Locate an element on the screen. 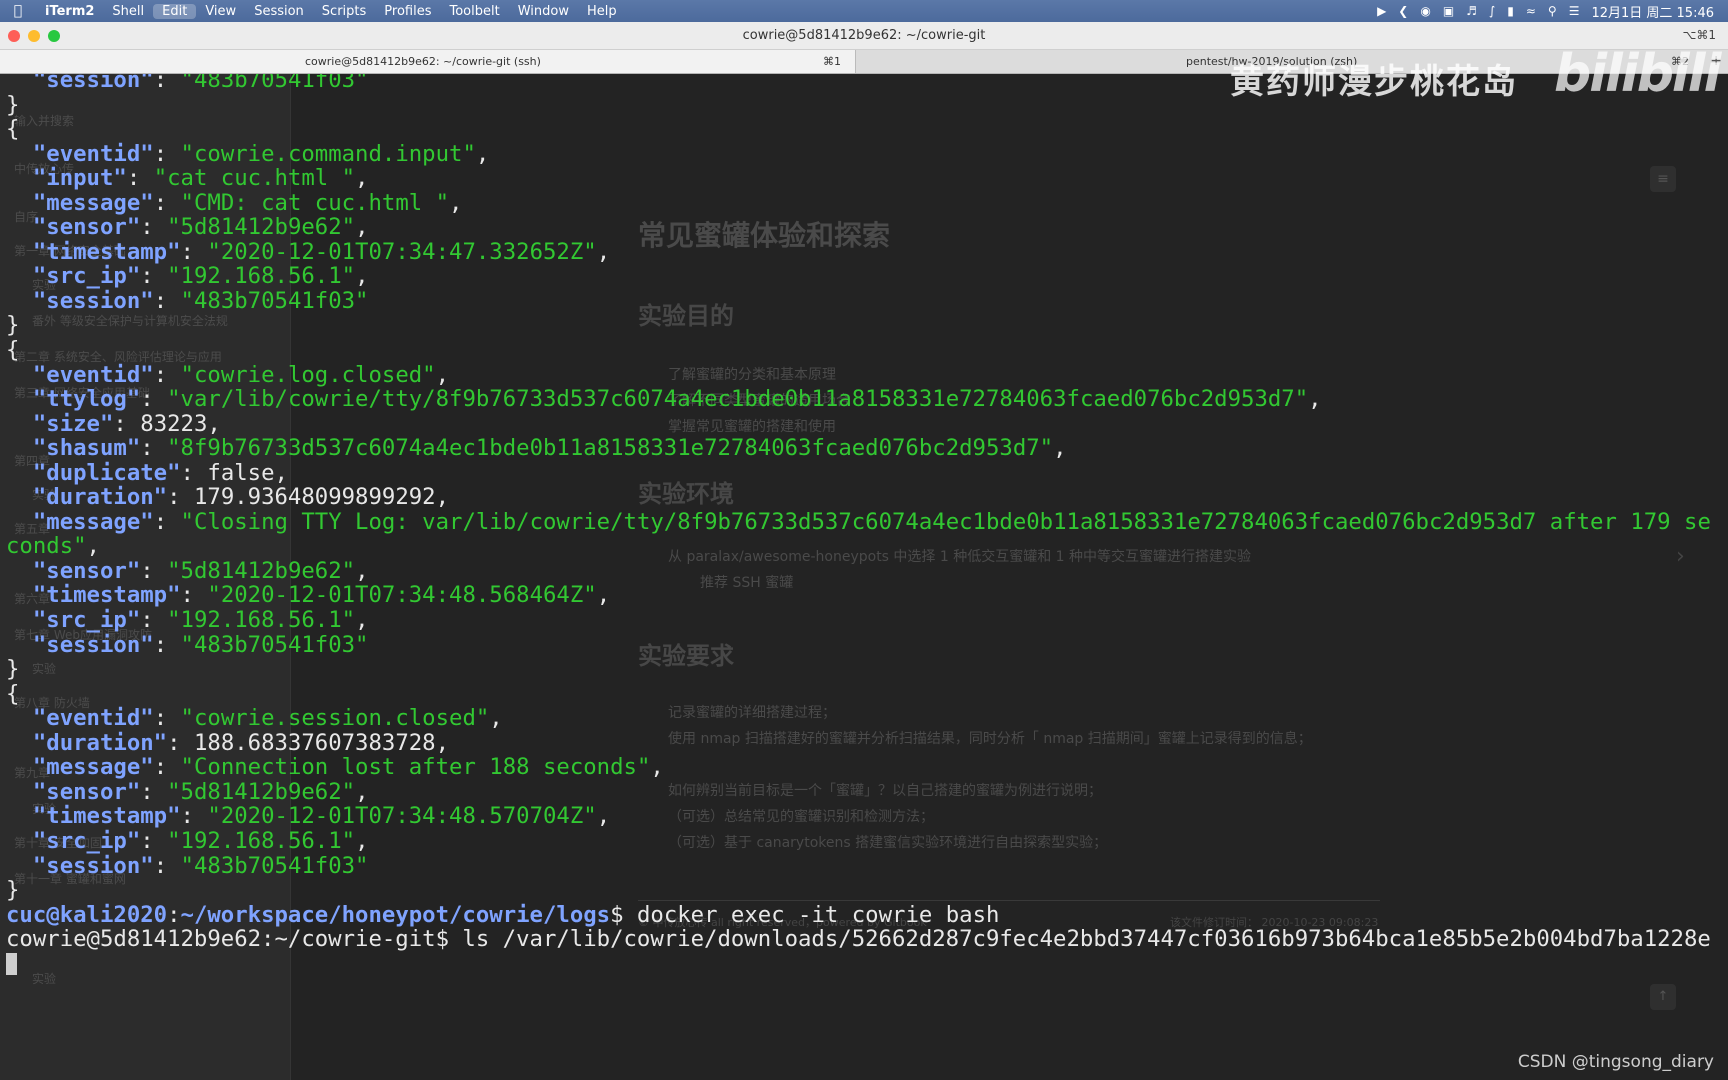 The width and height of the screenshot is (1728, 1080). json-value: "2020-12-01T07:34:48.570704Z" is located at coordinates (402, 816).